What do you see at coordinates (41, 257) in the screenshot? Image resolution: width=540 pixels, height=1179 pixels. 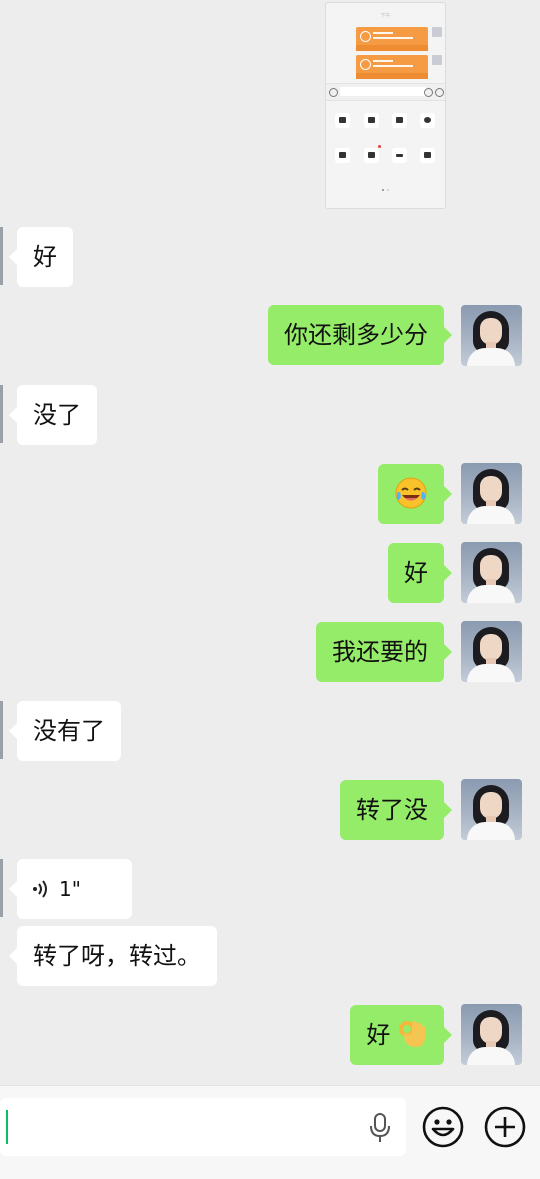 I see `message-bubble-incoming: 好` at bounding box center [41, 257].